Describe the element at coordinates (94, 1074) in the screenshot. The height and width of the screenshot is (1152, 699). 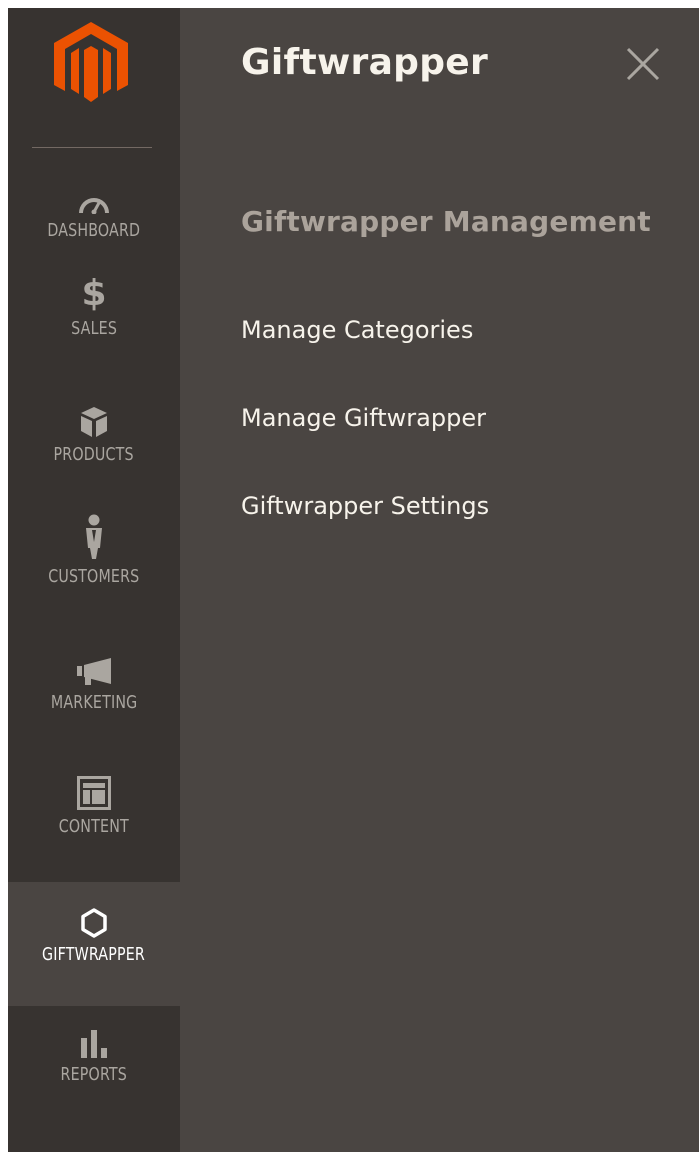
I see `sidebar-item-label: REPORTS` at that location.